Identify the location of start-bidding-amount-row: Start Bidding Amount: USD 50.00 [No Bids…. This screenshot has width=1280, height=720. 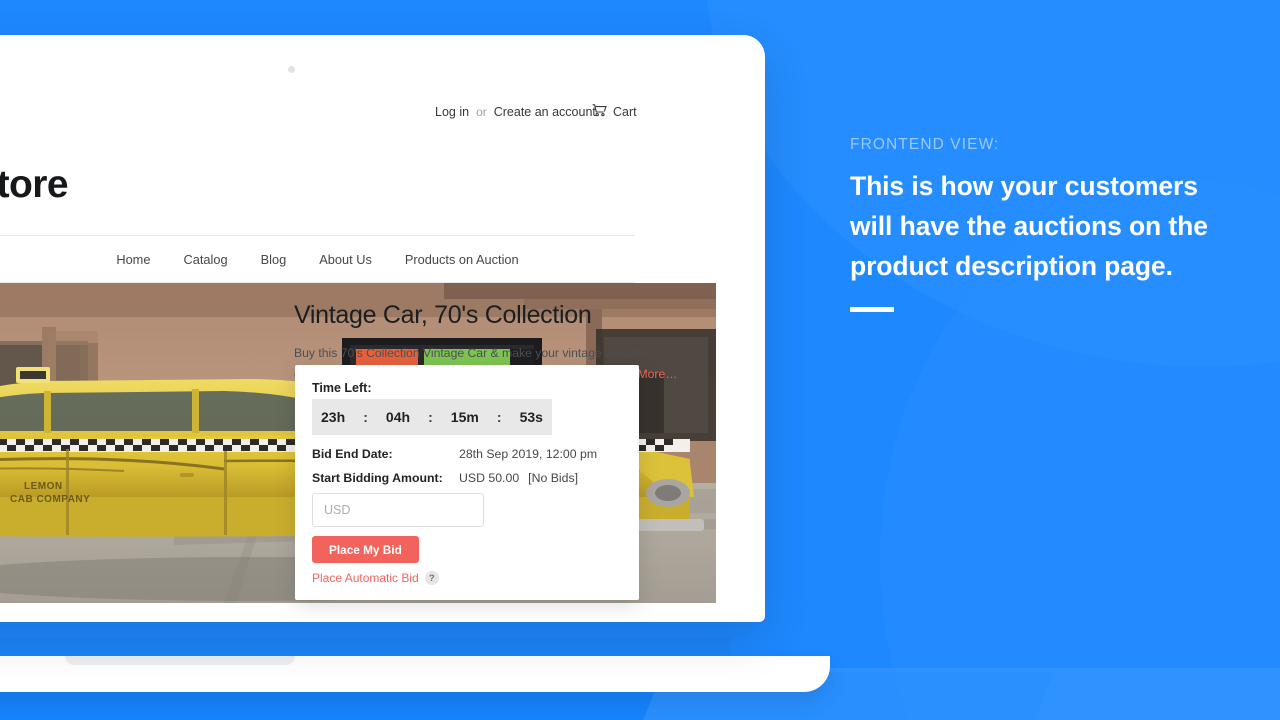
(467, 478).